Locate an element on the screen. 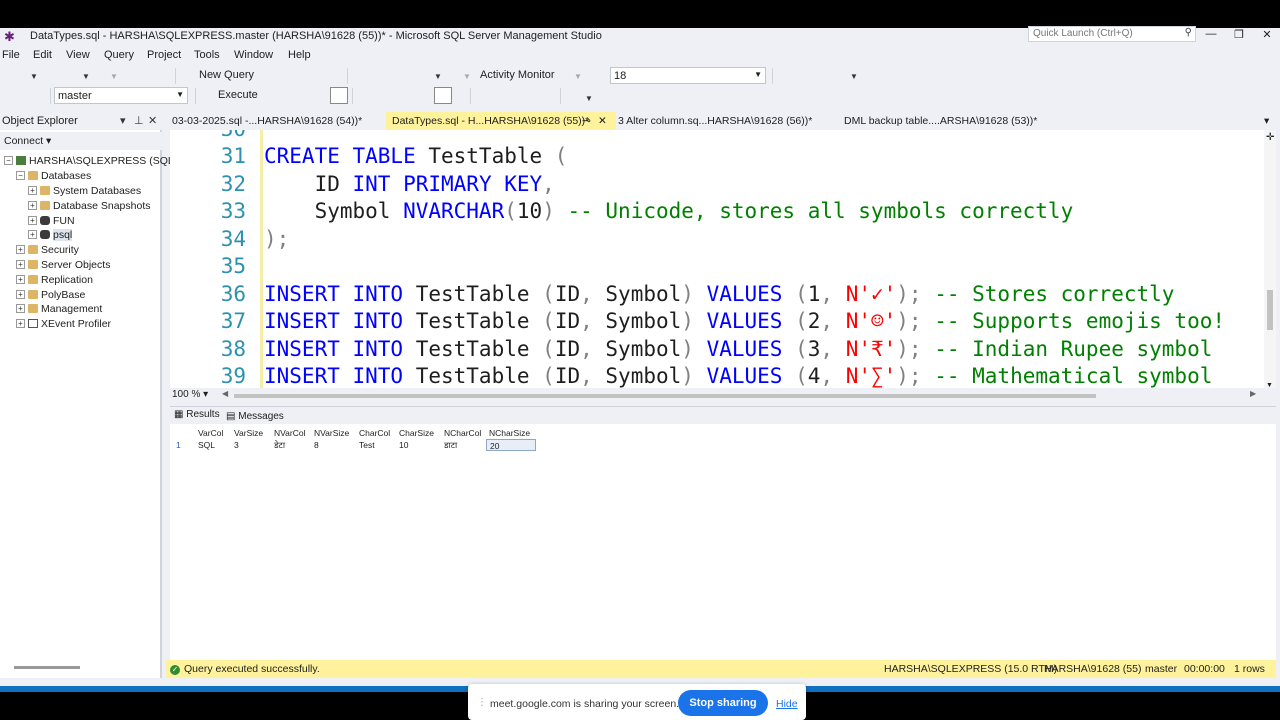 This screenshot has width=1280, height=720. menu-file: File is located at coordinates (11, 55).